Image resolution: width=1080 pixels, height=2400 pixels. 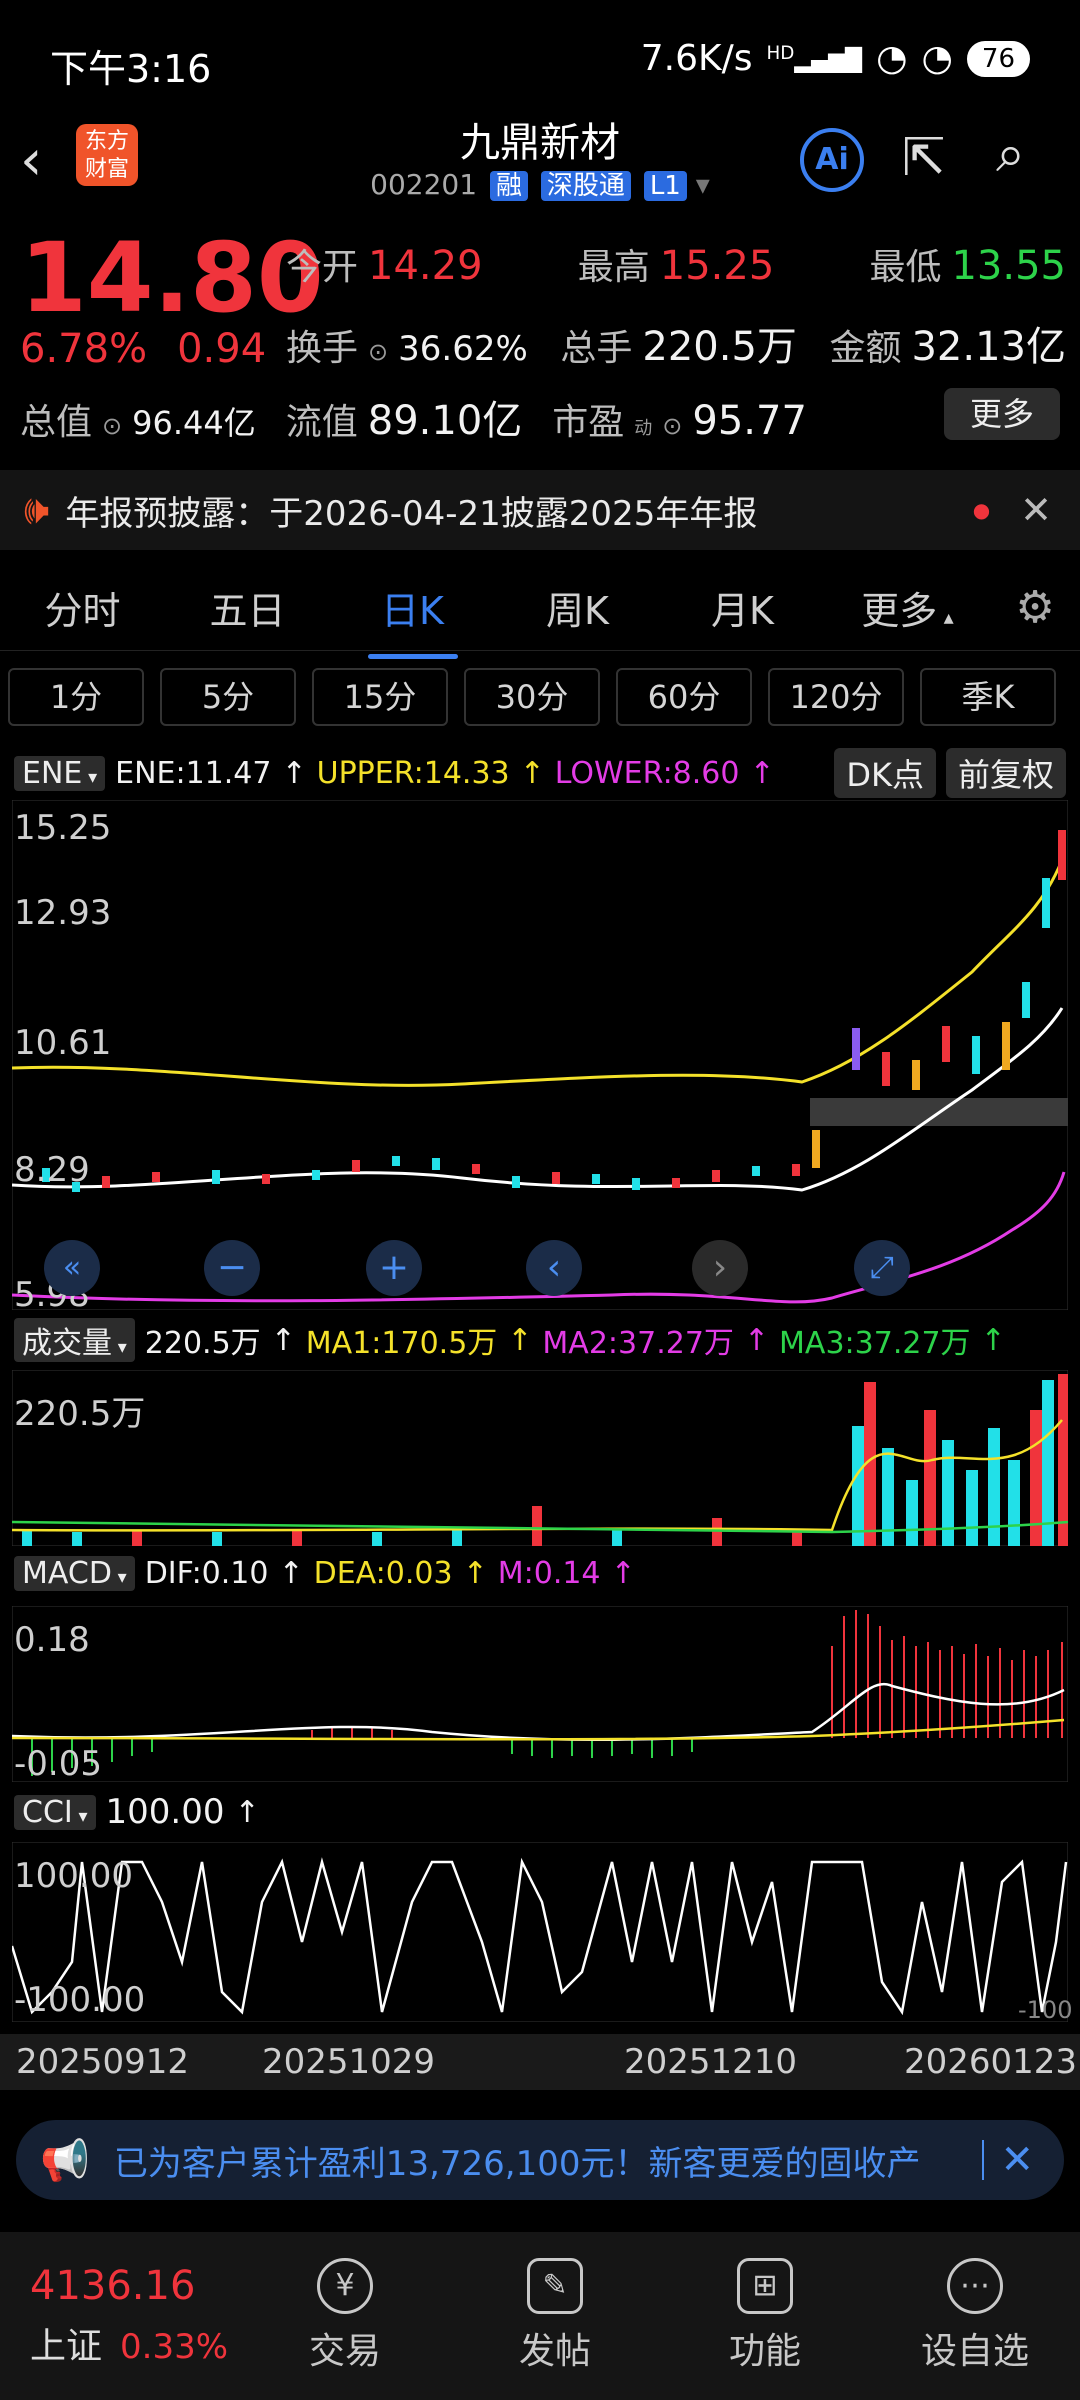 What do you see at coordinates (344, 2351) in the screenshot?
I see `nav-trade-label: 交易` at bounding box center [344, 2351].